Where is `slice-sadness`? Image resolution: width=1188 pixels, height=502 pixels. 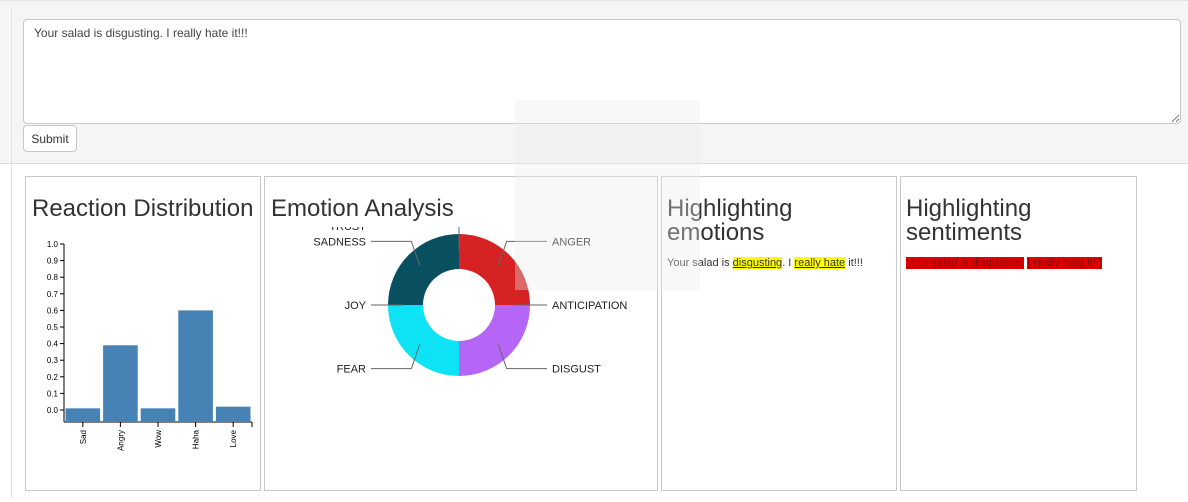
slice-sadness is located at coordinates (423, 269).